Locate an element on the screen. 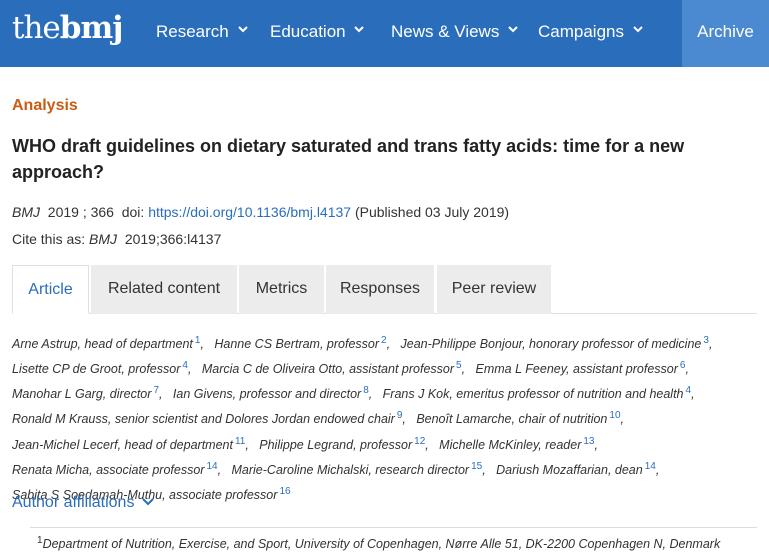  nav-news-views: News & Views is located at coordinates (454, 33).